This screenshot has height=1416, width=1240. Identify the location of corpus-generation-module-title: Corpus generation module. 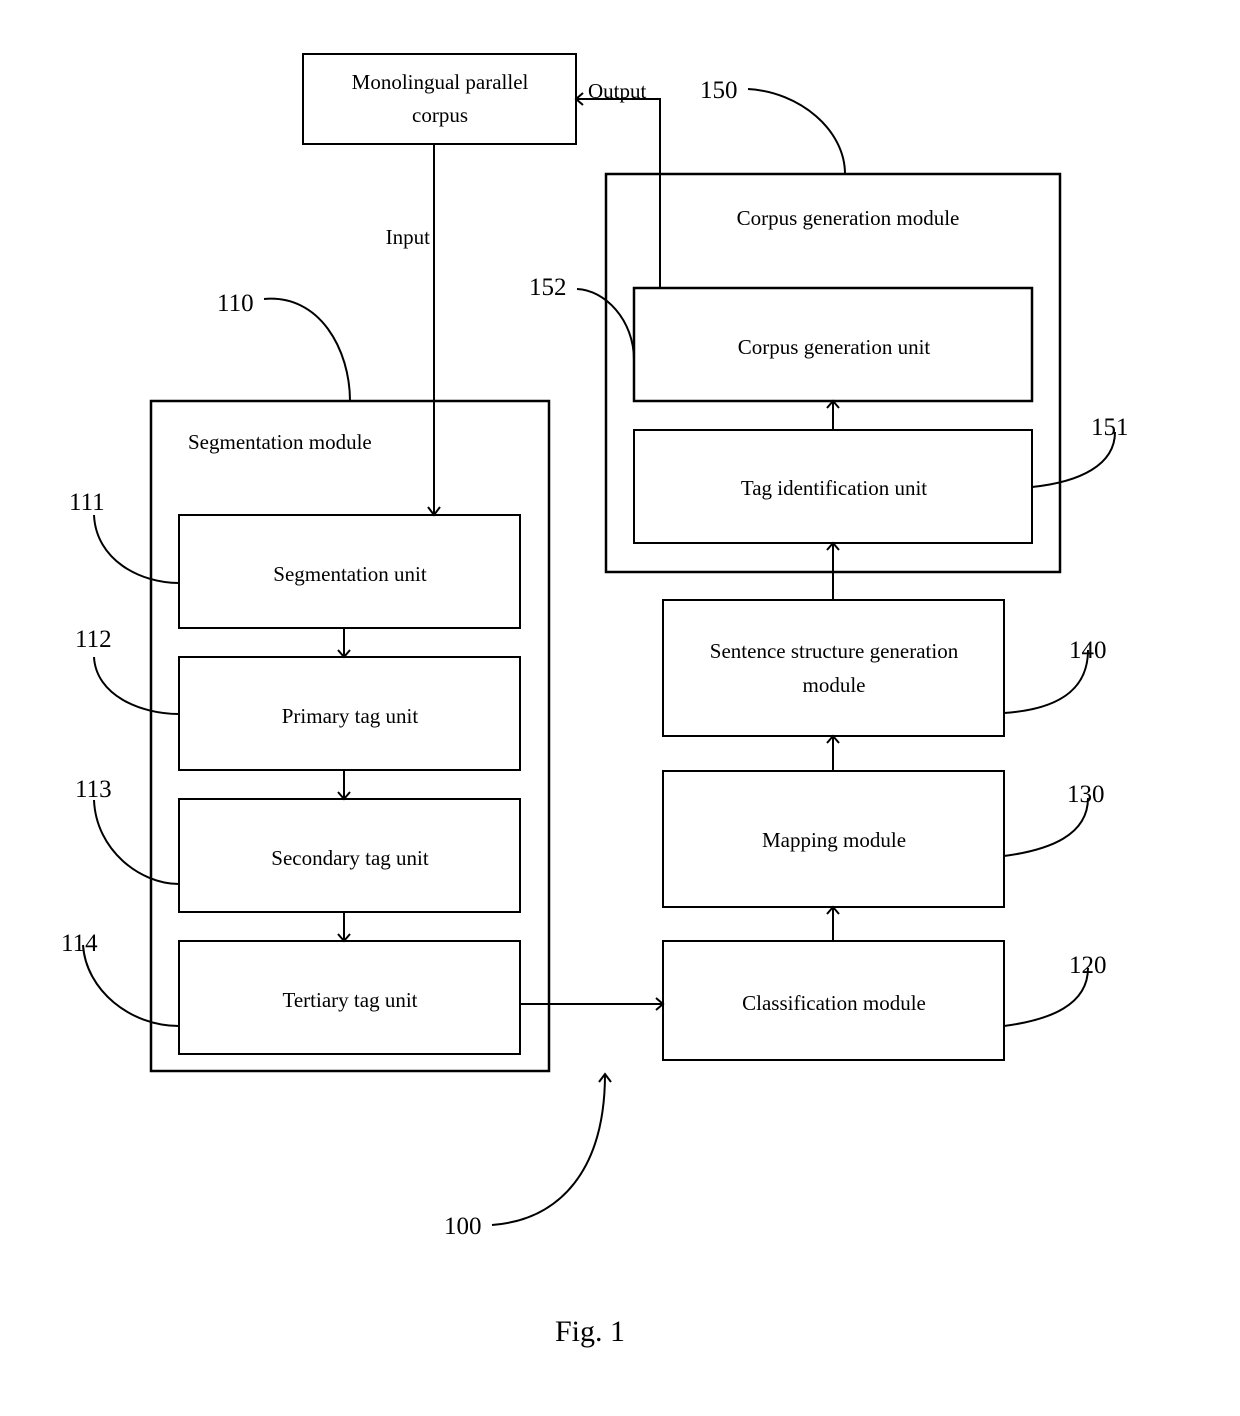
(848, 218).